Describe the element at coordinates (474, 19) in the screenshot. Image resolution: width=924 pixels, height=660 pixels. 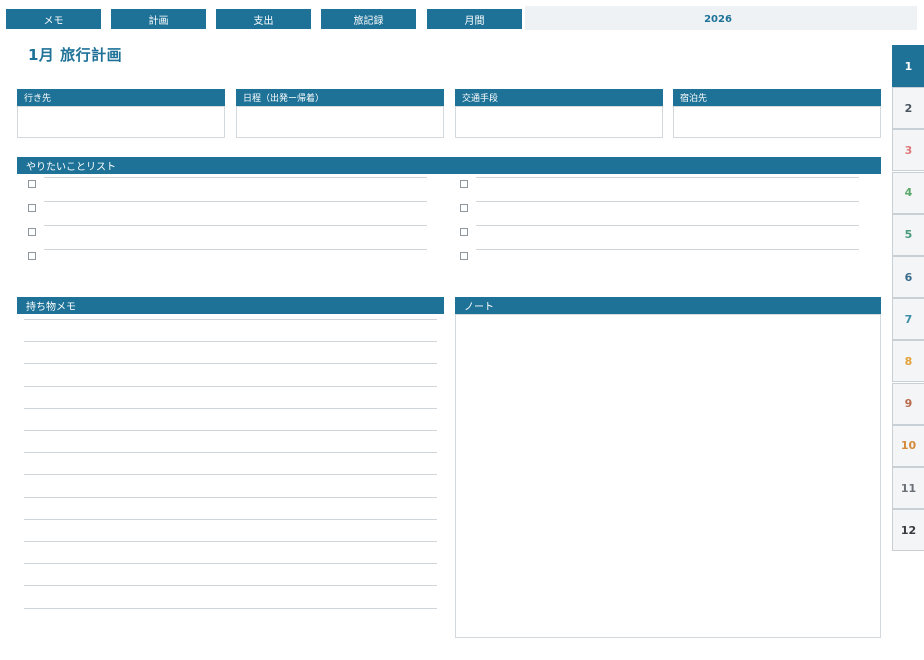
I see `tab-monthly: 月間` at that location.